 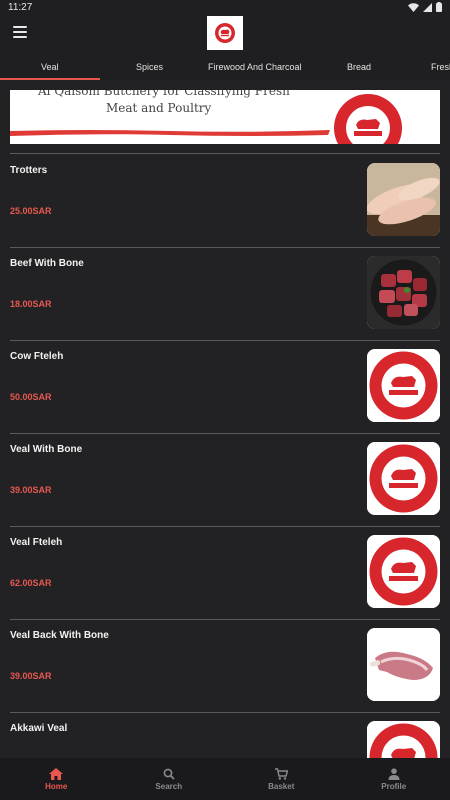 I want to click on nav-profile: Profile, so click(x=394, y=779).